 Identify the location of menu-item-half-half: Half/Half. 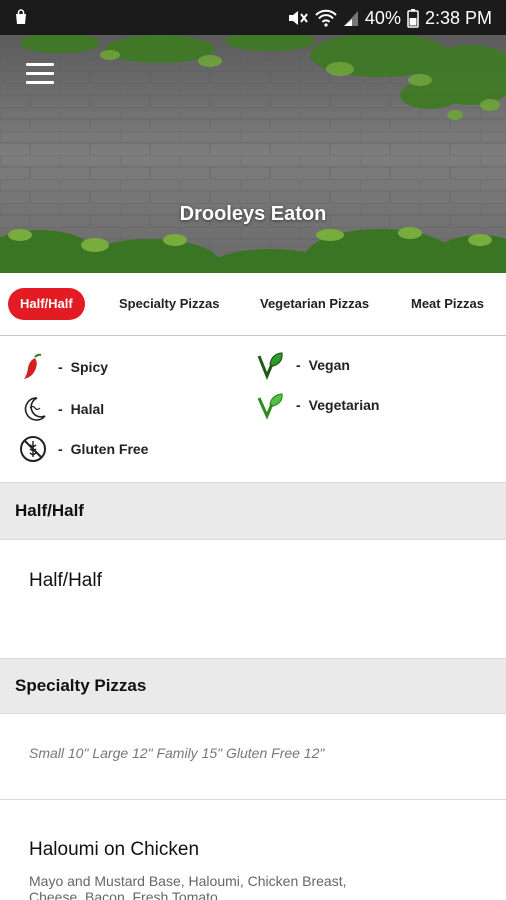
(65, 581).